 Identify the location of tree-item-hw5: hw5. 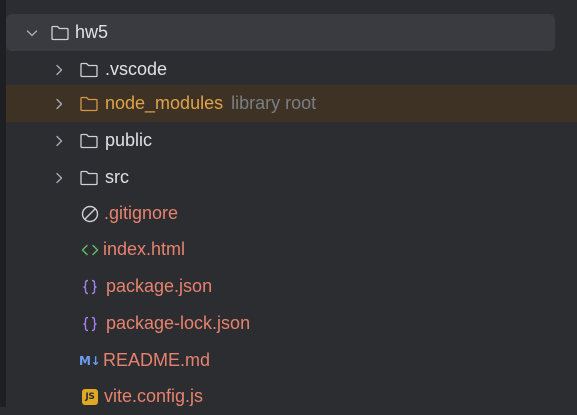
(280, 32).